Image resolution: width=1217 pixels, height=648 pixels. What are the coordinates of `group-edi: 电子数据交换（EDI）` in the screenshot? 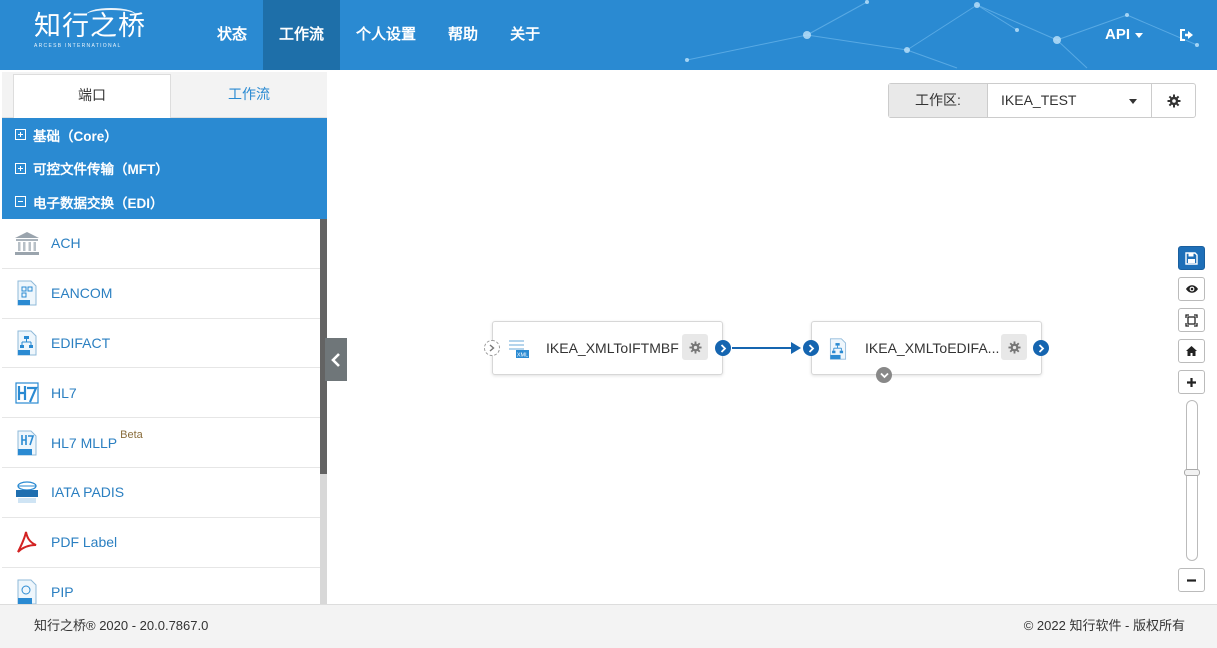 It's located at (164, 202).